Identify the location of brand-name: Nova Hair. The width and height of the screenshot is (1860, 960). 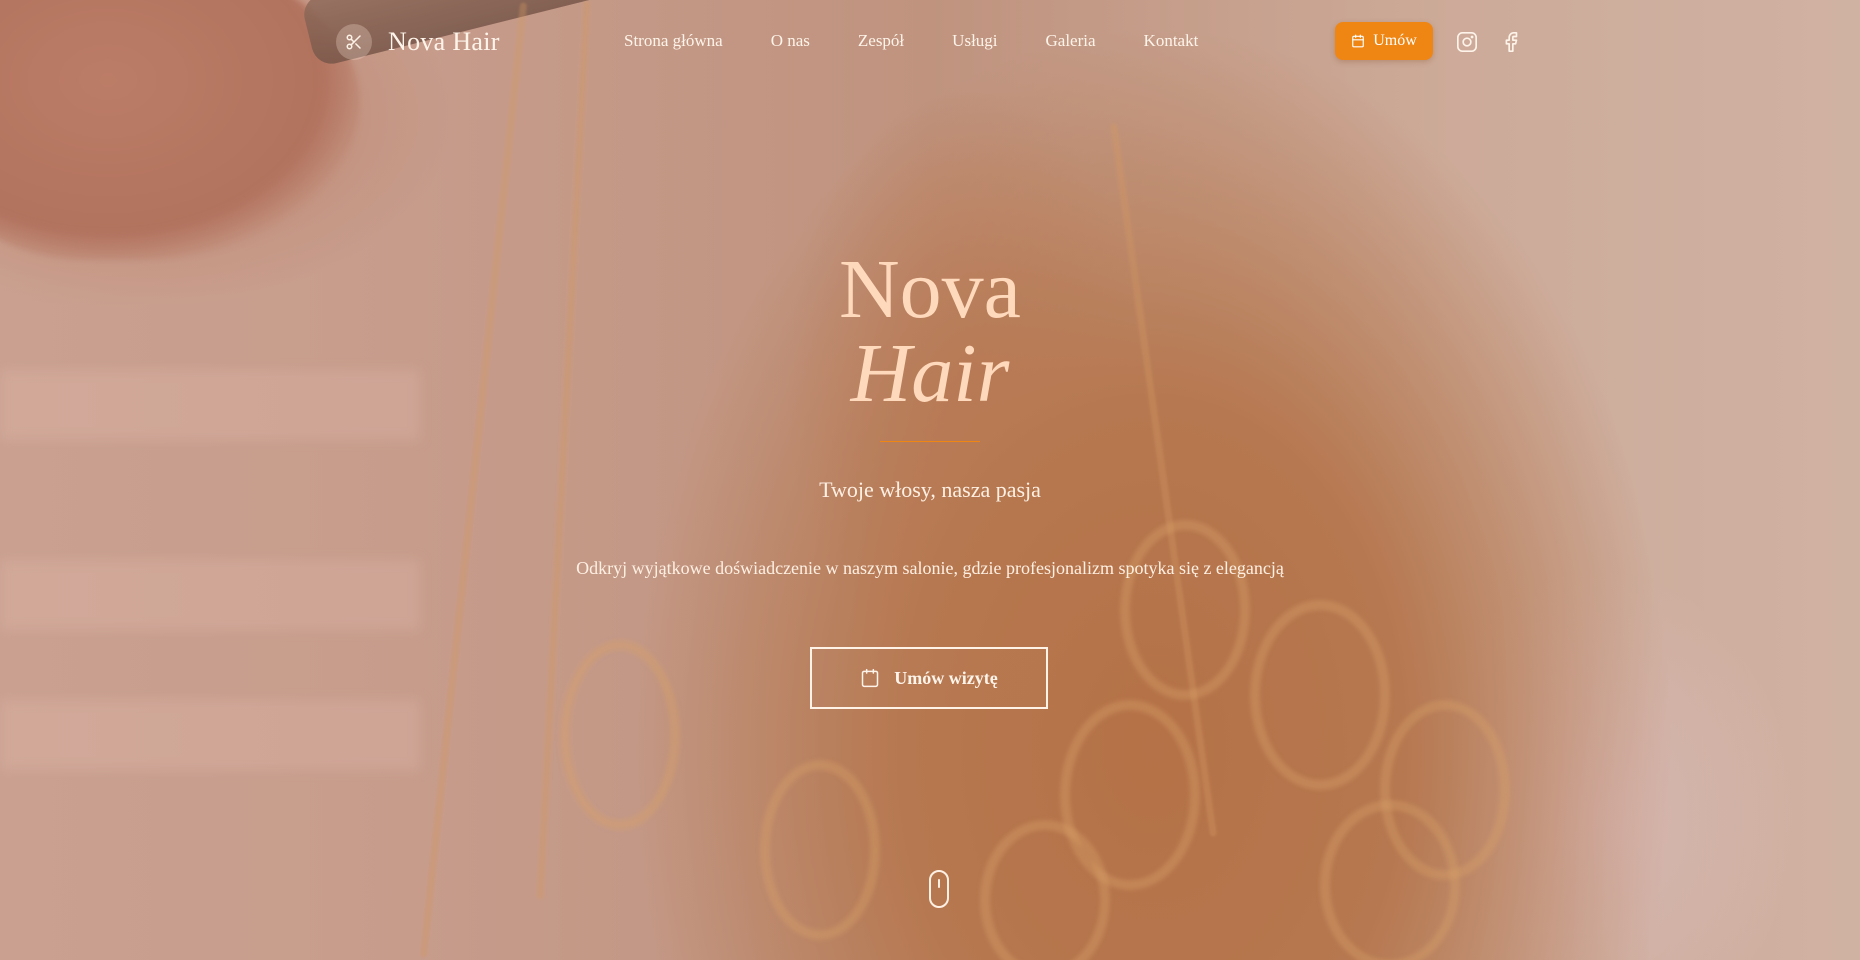
(444, 41).